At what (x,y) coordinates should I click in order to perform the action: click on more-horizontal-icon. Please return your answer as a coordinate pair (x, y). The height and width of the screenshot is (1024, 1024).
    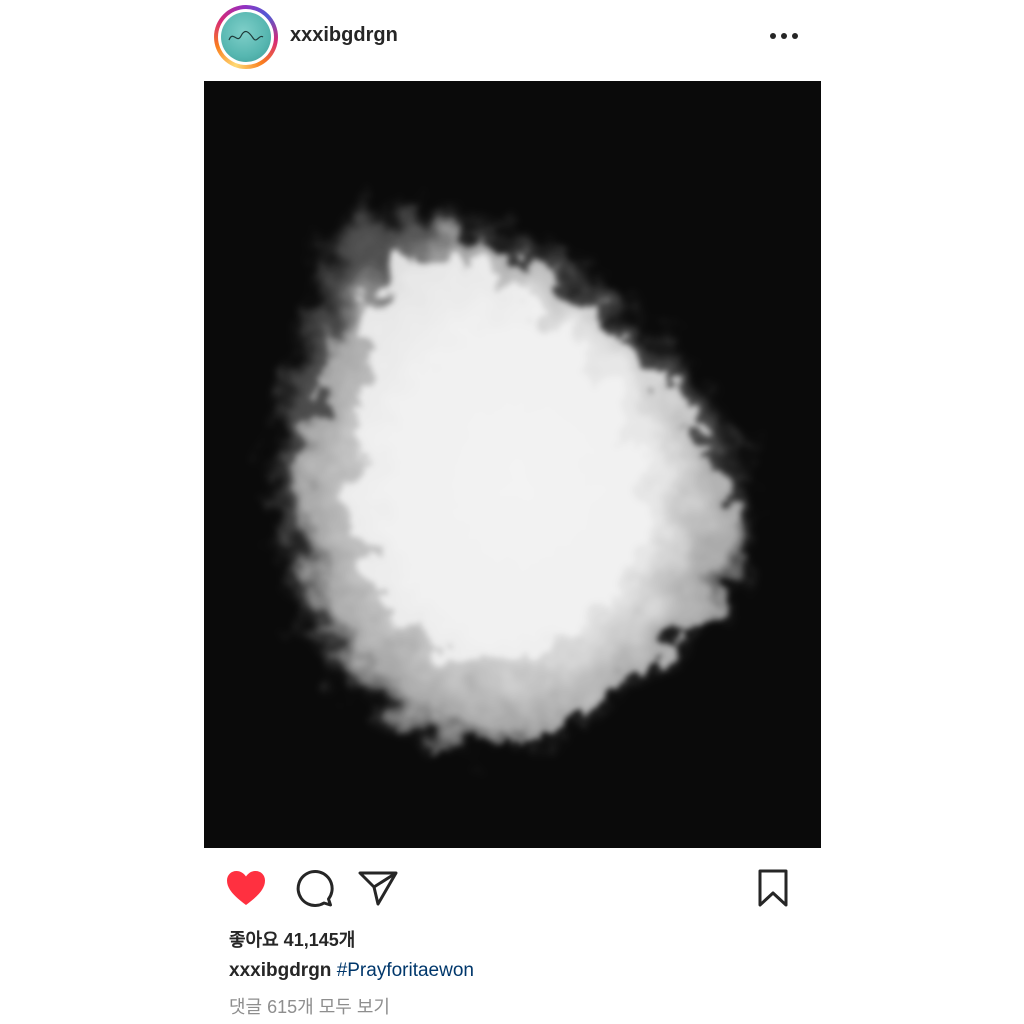
    Looking at the image, I should click on (784, 36).